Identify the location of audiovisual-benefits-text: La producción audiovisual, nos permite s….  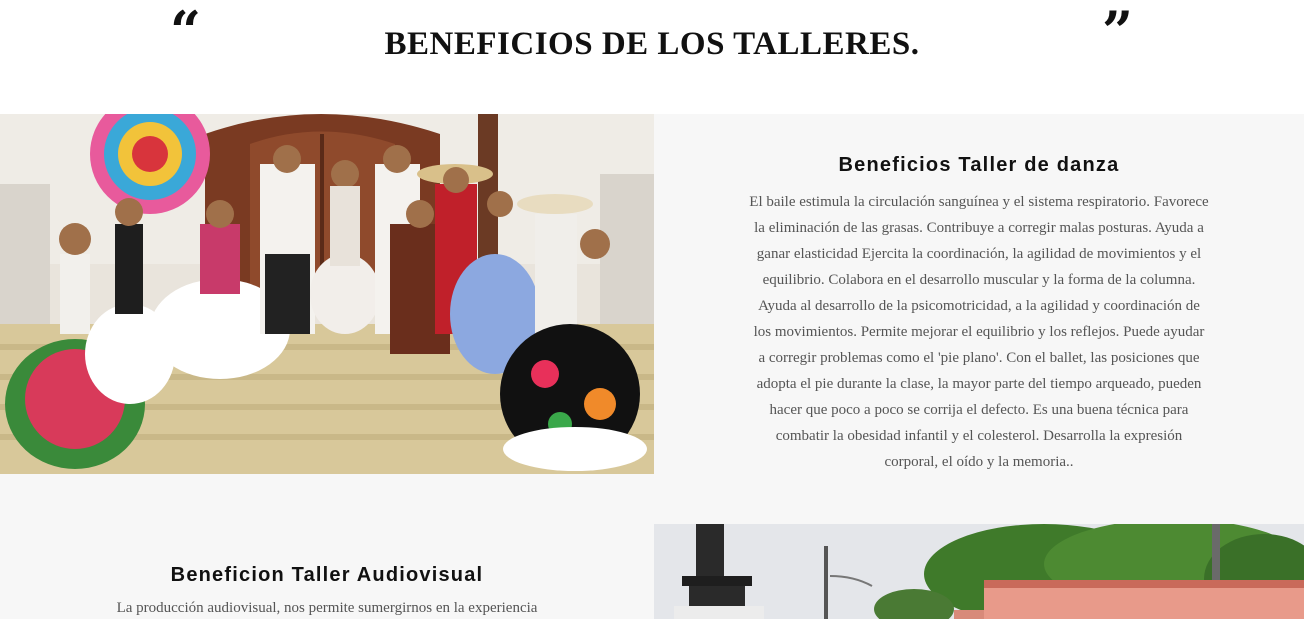
(327, 608).